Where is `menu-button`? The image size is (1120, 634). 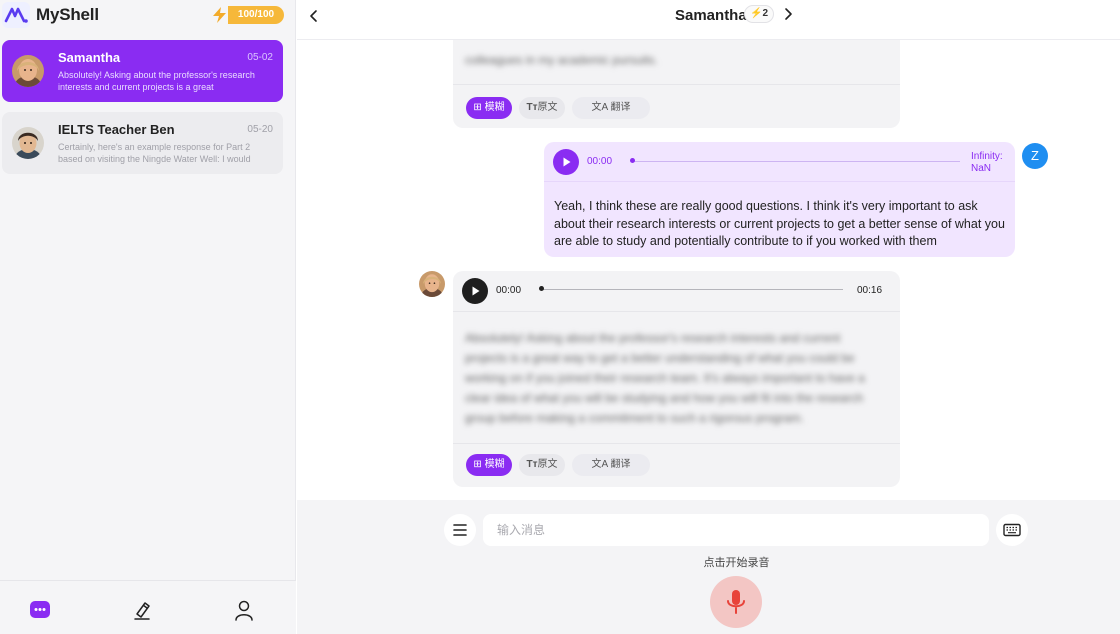 menu-button is located at coordinates (460, 530).